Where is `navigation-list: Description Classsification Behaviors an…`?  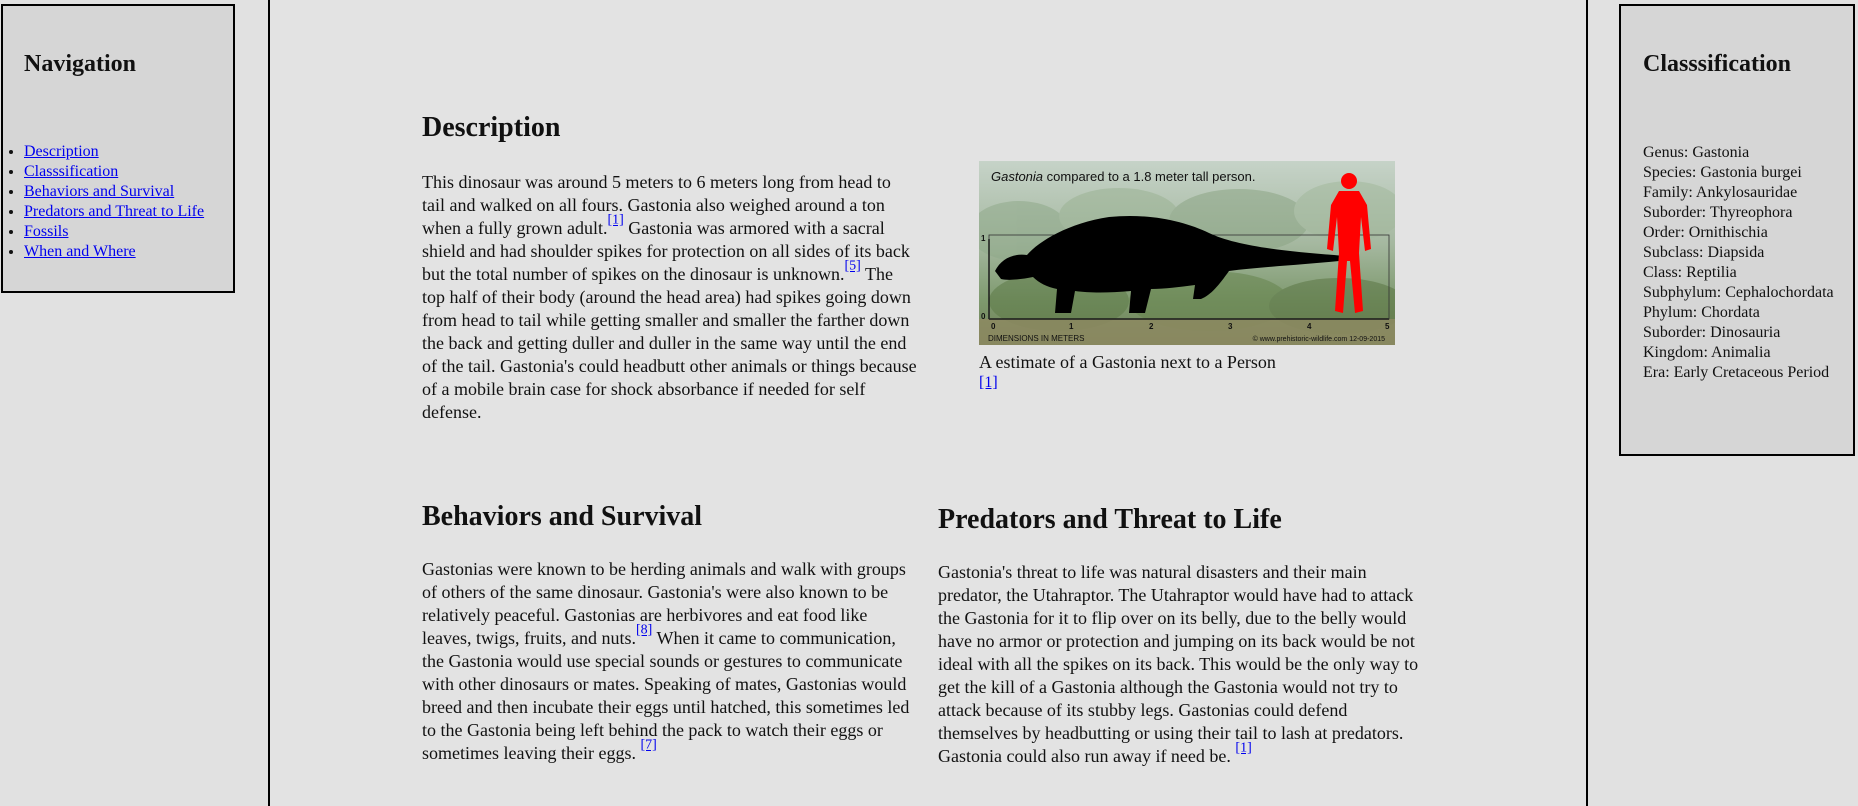
navigation-list: Description Classsification Behaviors an… is located at coordinates (103, 202).